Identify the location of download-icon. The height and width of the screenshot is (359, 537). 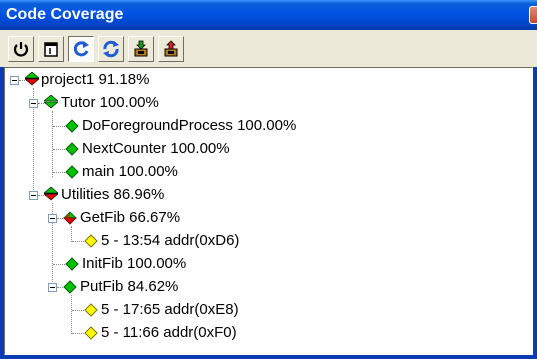
(141, 48).